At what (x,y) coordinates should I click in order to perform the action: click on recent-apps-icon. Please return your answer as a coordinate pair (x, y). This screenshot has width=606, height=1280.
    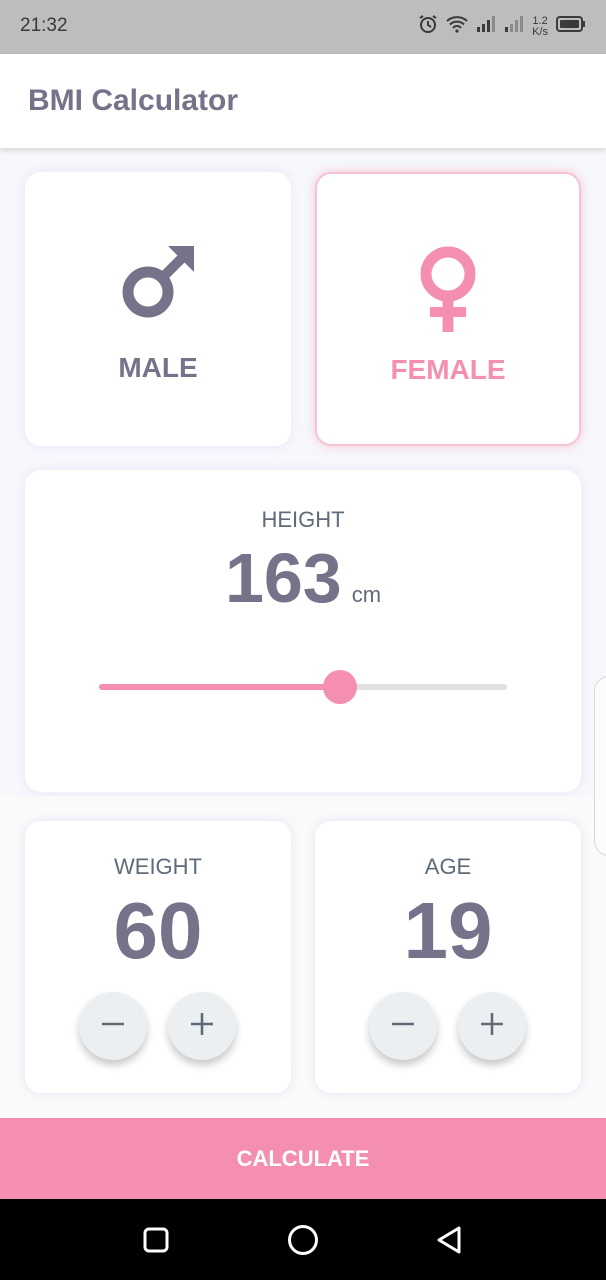
    Looking at the image, I should click on (156, 1240).